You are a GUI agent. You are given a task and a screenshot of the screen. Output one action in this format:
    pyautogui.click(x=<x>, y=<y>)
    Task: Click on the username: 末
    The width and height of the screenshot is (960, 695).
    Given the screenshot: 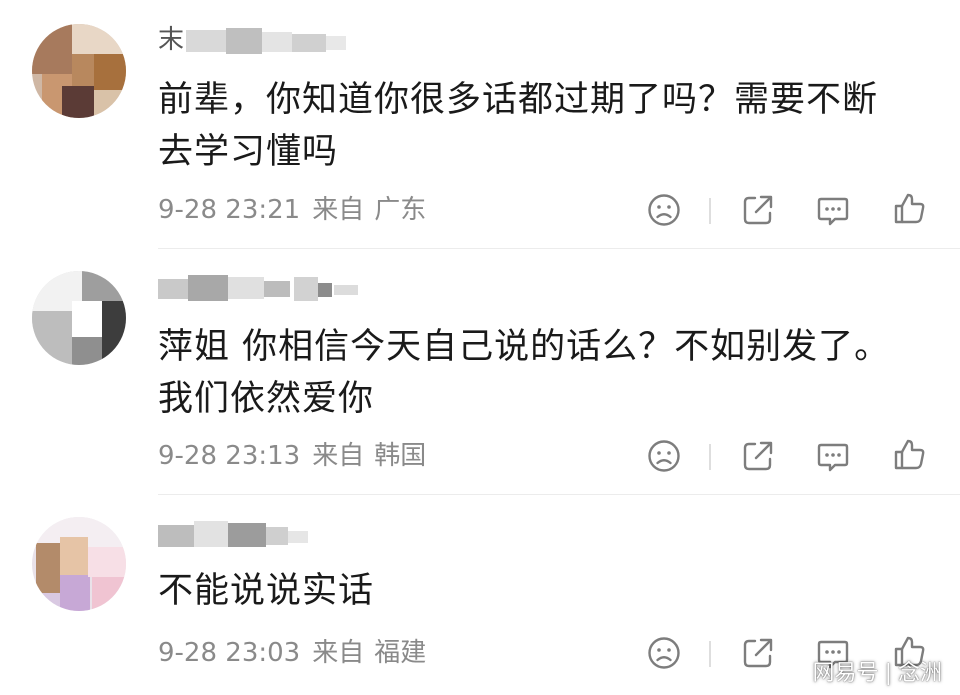 What is the action you would take?
    pyautogui.click(x=258, y=40)
    